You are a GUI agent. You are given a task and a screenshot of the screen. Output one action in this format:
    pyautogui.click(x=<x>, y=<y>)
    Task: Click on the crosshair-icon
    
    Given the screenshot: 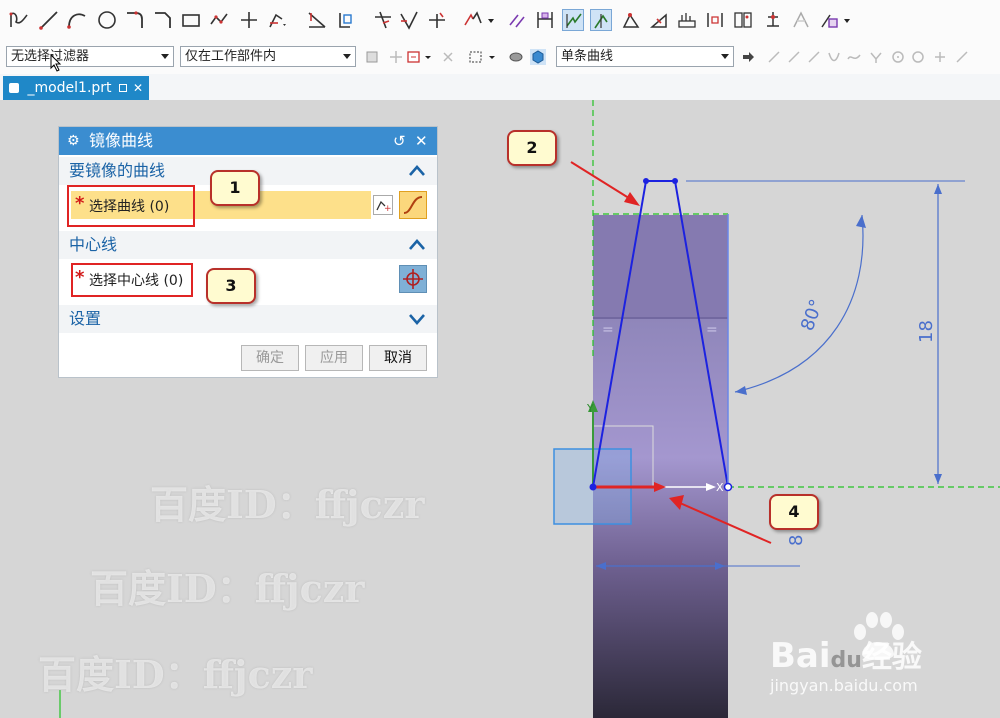 What is the action you would take?
    pyautogui.click(x=413, y=279)
    